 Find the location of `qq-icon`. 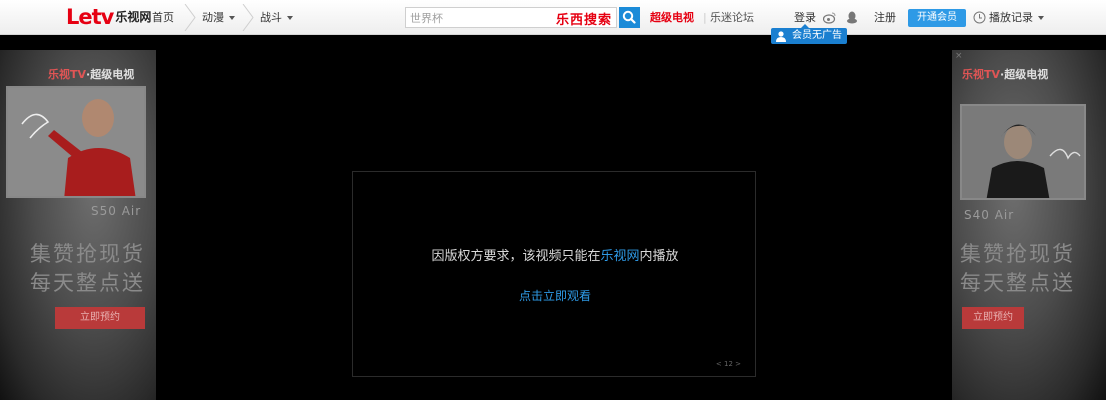

qq-icon is located at coordinates (852, 17).